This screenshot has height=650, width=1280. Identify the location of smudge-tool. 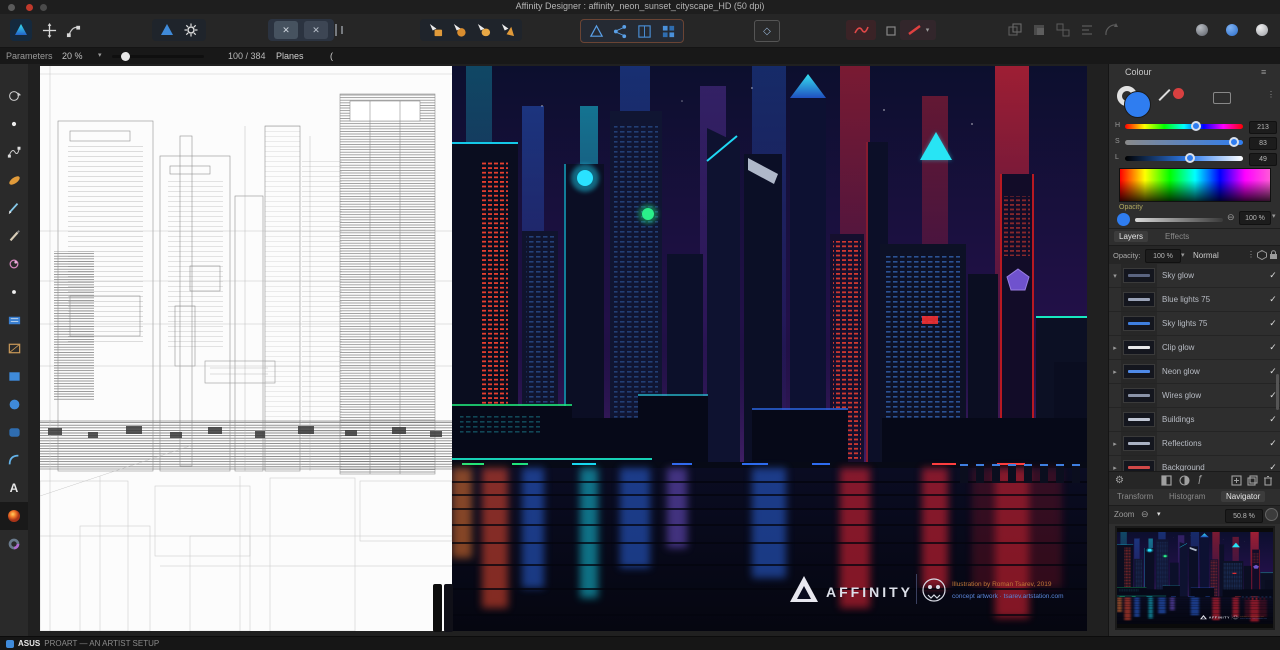
(14, 264).